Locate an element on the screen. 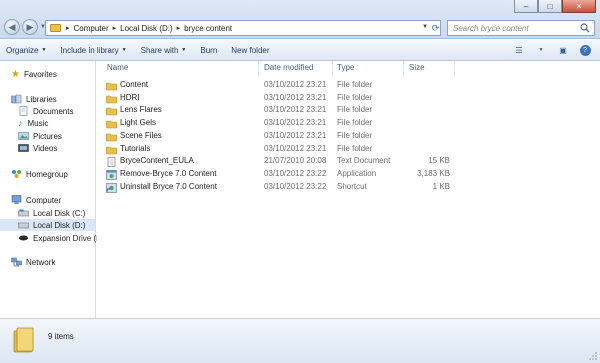 The width and height of the screenshot is (600, 363). sidebar-item-label: Pictures is located at coordinates (47, 136).